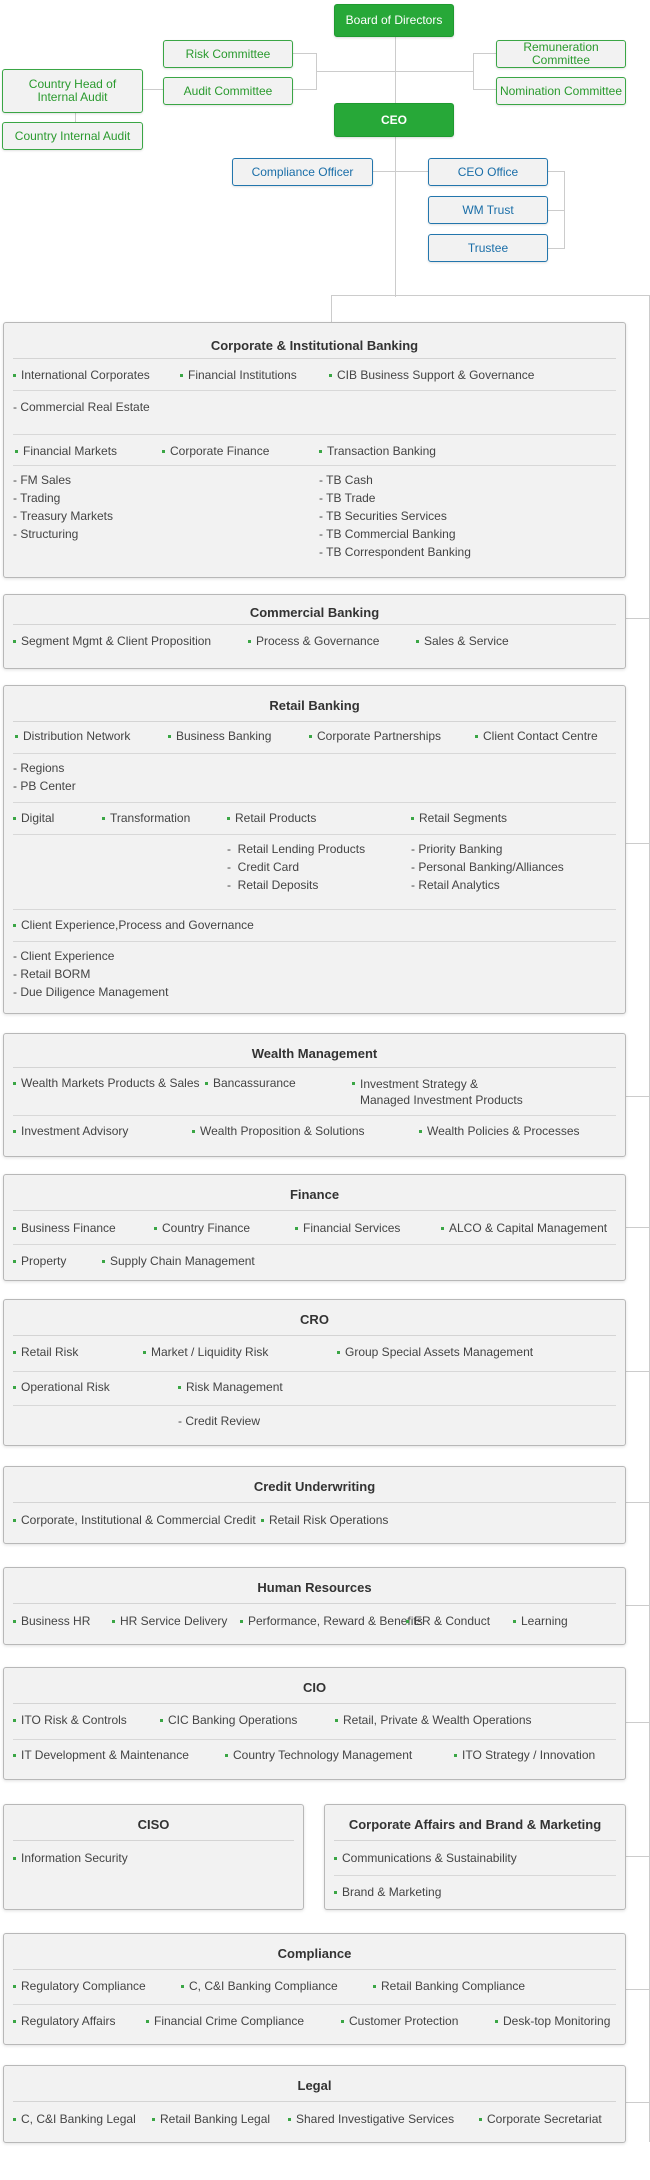 This screenshot has width=650, height=2180. What do you see at coordinates (70, 1858) in the screenshot?
I see `list-item: Information Security` at bounding box center [70, 1858].